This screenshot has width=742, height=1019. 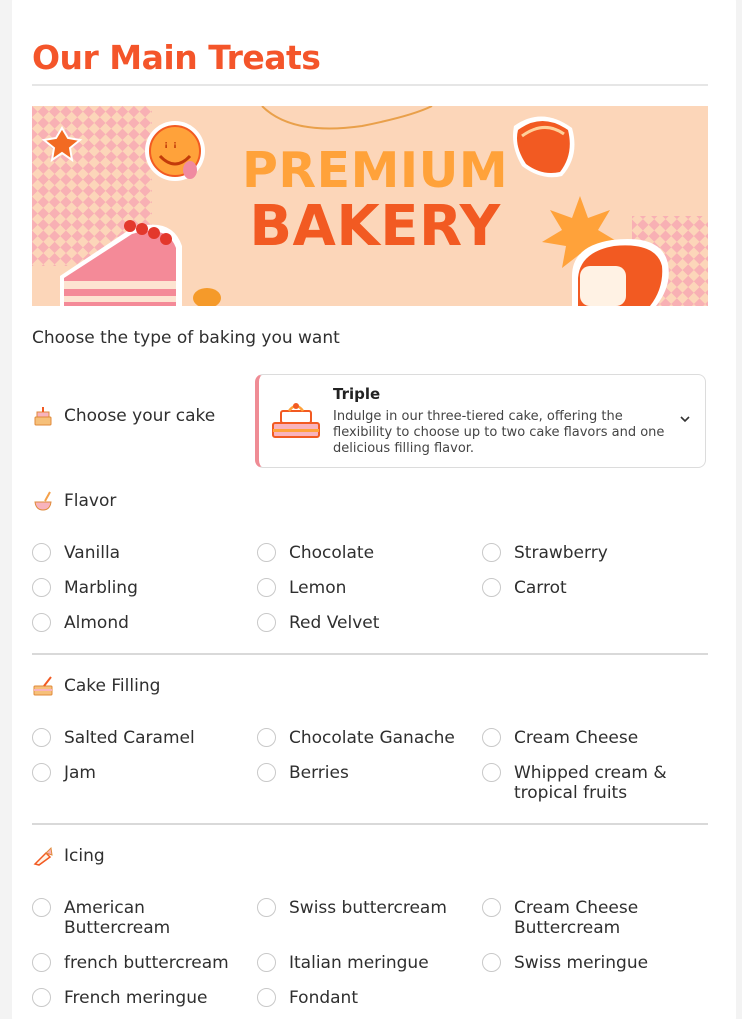 I want to click on option-label: Cream Cheese, so click(x=576, y=738).